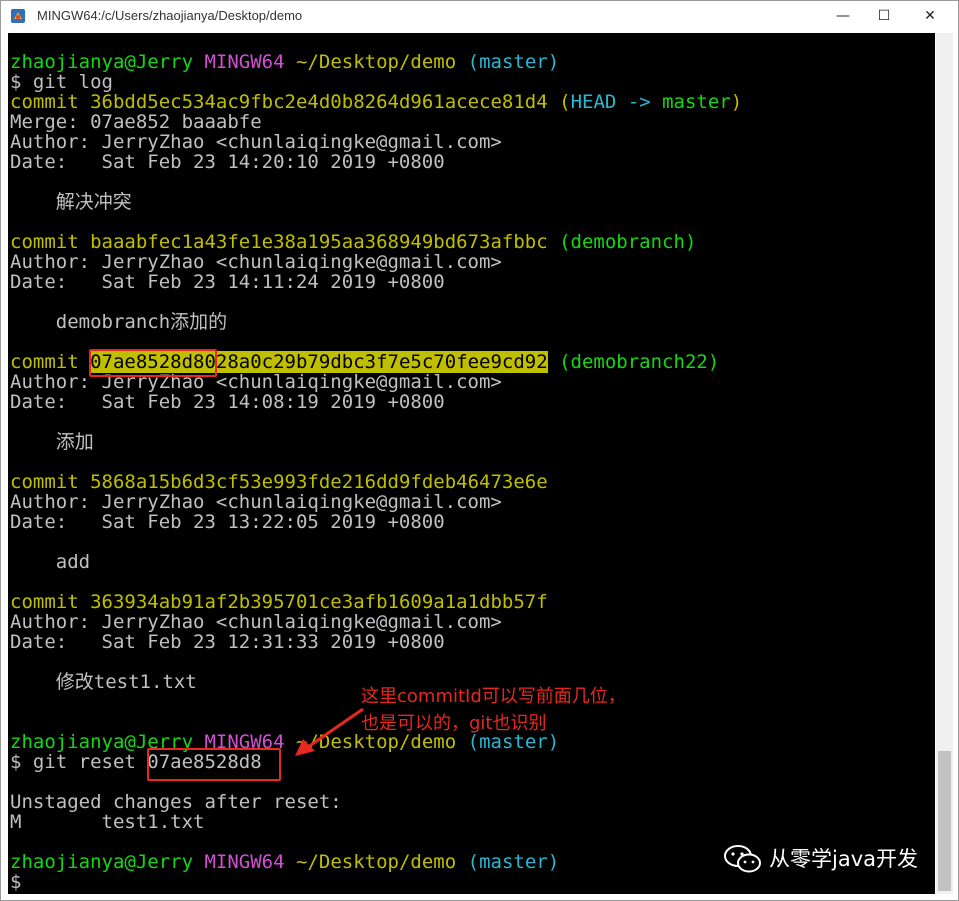 The height and width of the screenshot is (901, 959). I want to click on scrollbar-thumb, so click(944, 821).